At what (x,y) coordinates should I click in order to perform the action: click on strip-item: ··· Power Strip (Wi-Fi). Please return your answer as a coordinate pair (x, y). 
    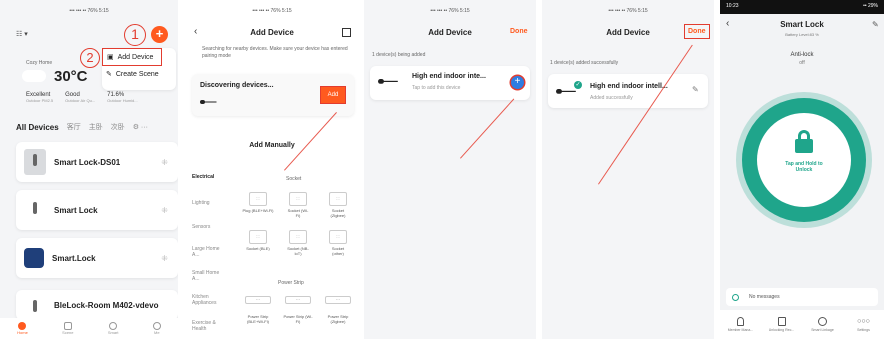
    Looking at the image, I should click on (298, 310).